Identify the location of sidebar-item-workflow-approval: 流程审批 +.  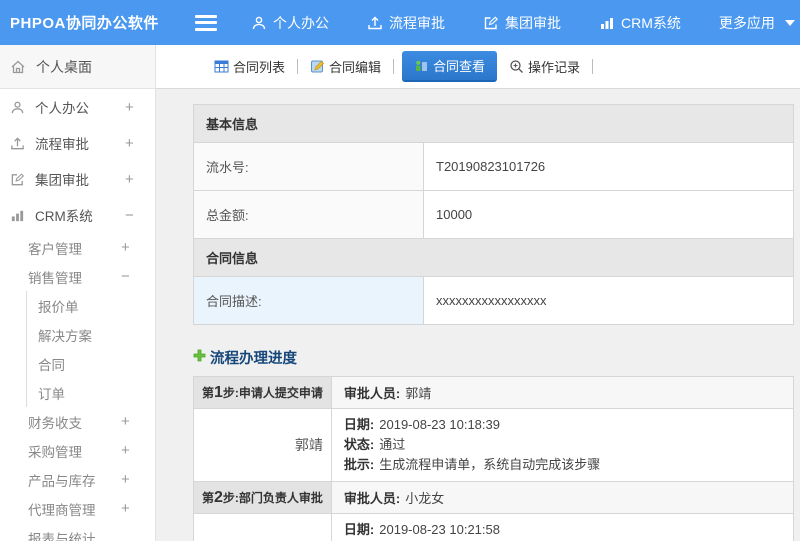
(77, 143).